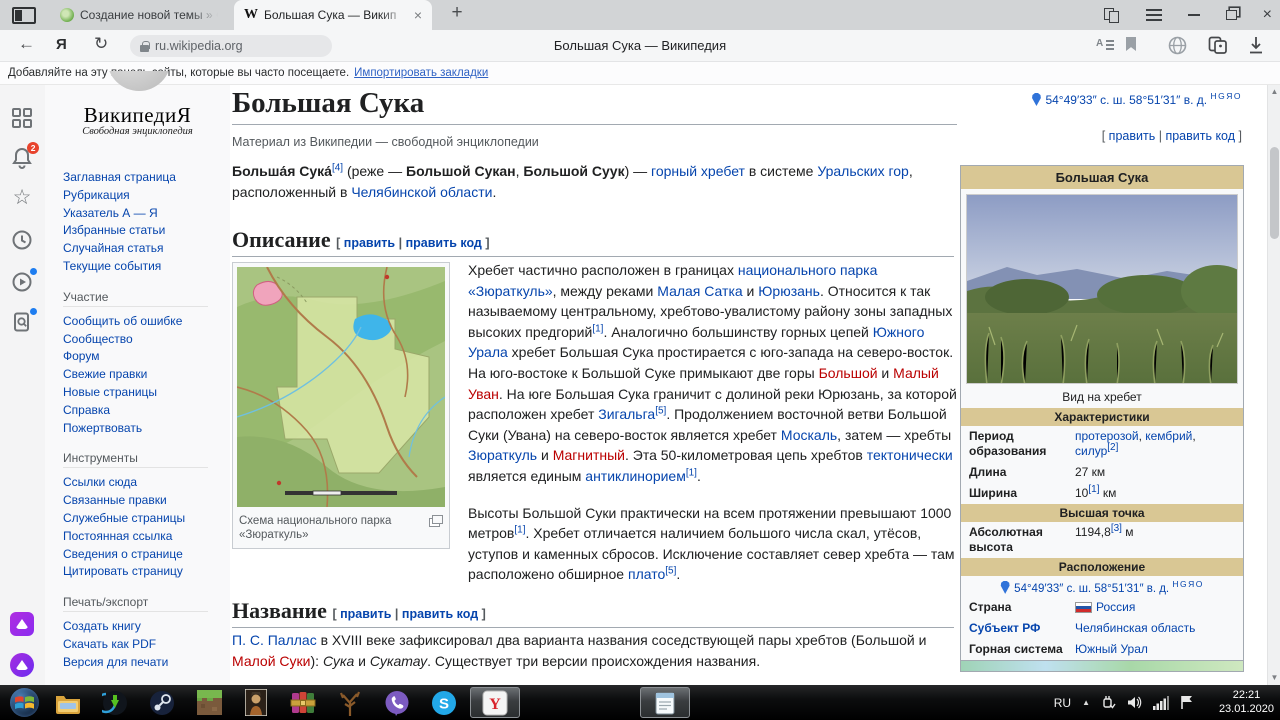 This screenshot has height=720, width=1280. What do you see at coordinates (1116, 528) in the screenshot?
I see `reference-link: [3]` at bounding box center [1116, 528].